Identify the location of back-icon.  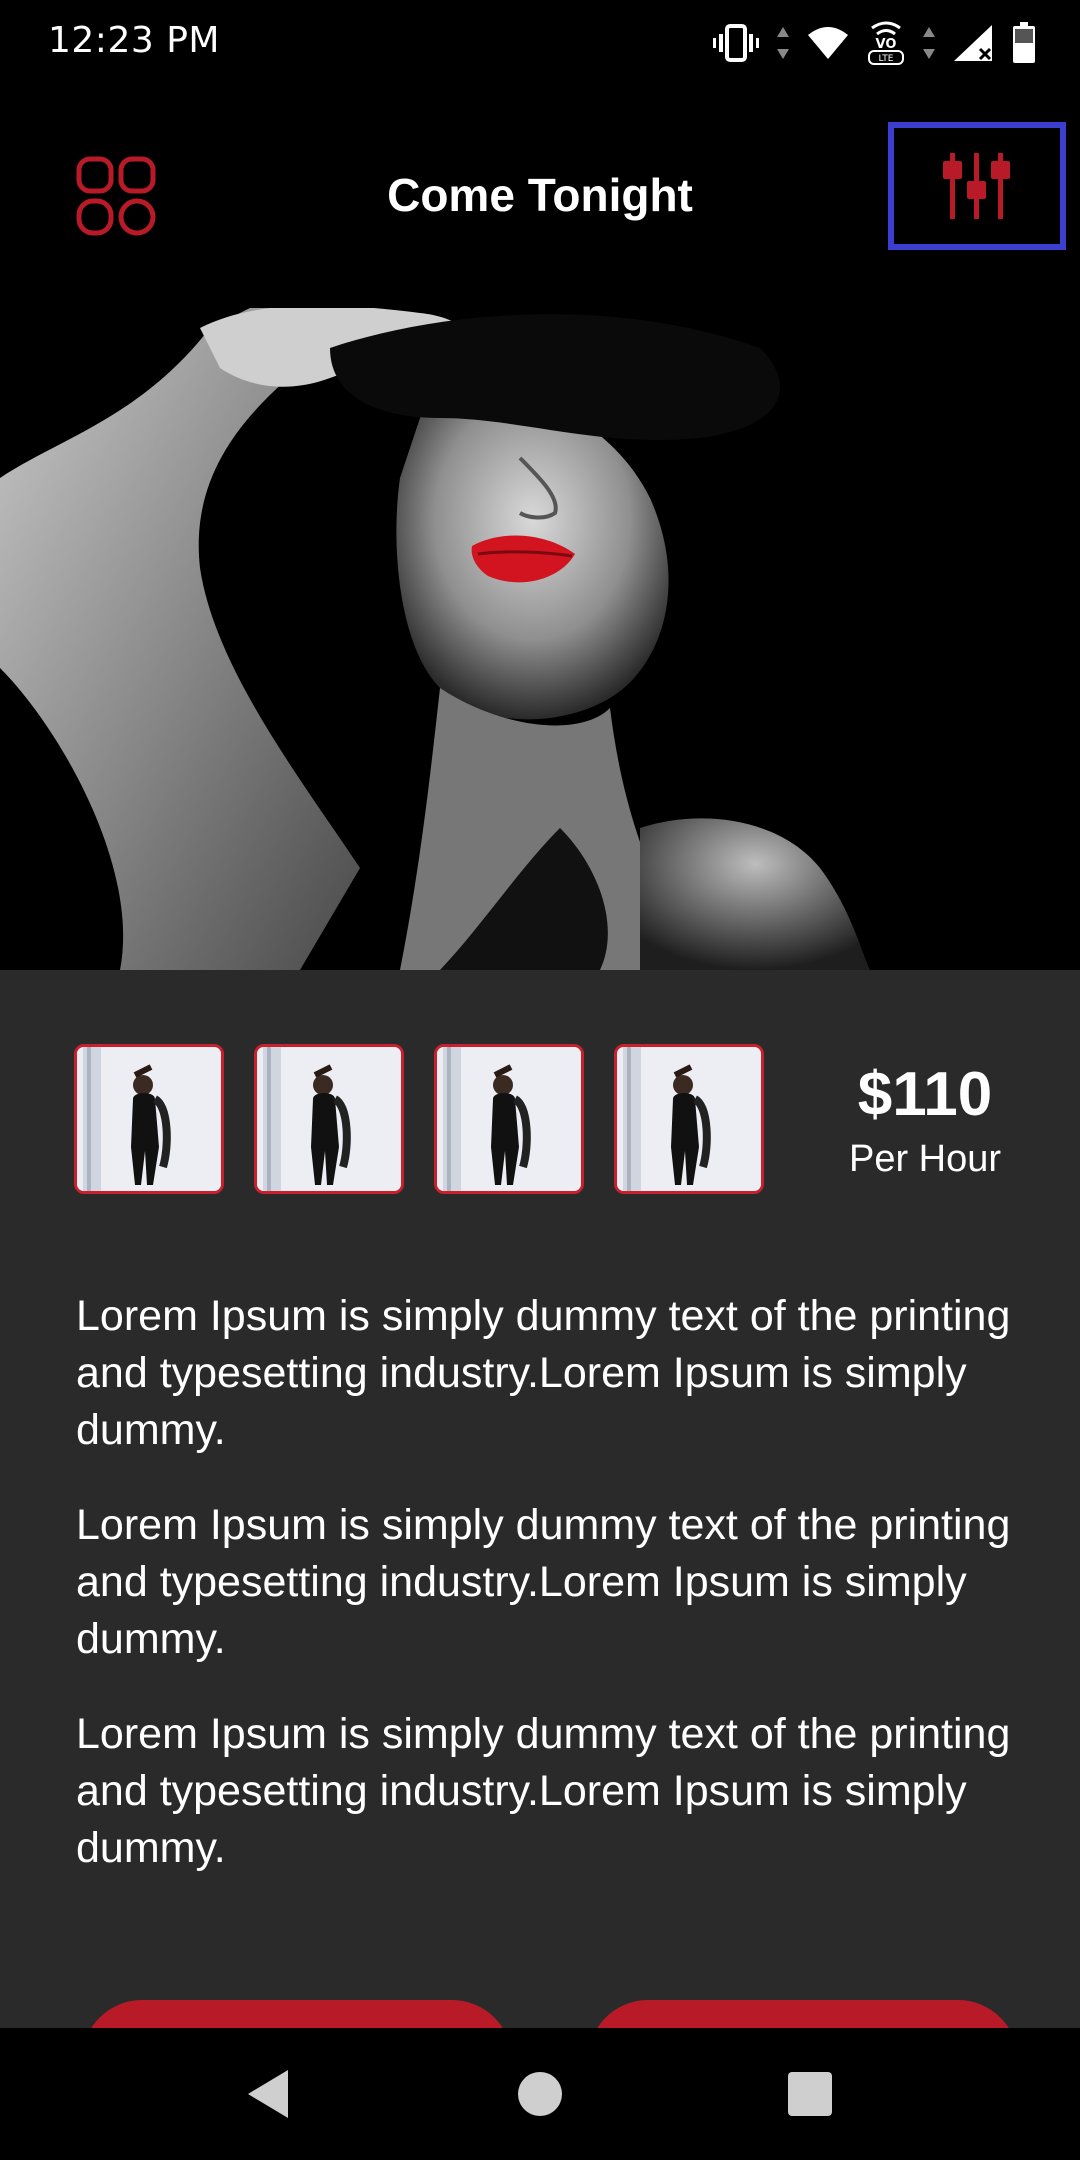
(268, 2094).